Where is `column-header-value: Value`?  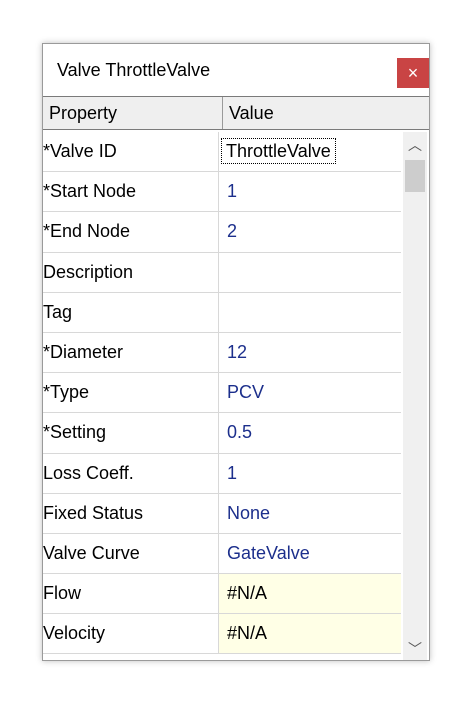
column-header-value: Value is located at coordinates (326, 113).